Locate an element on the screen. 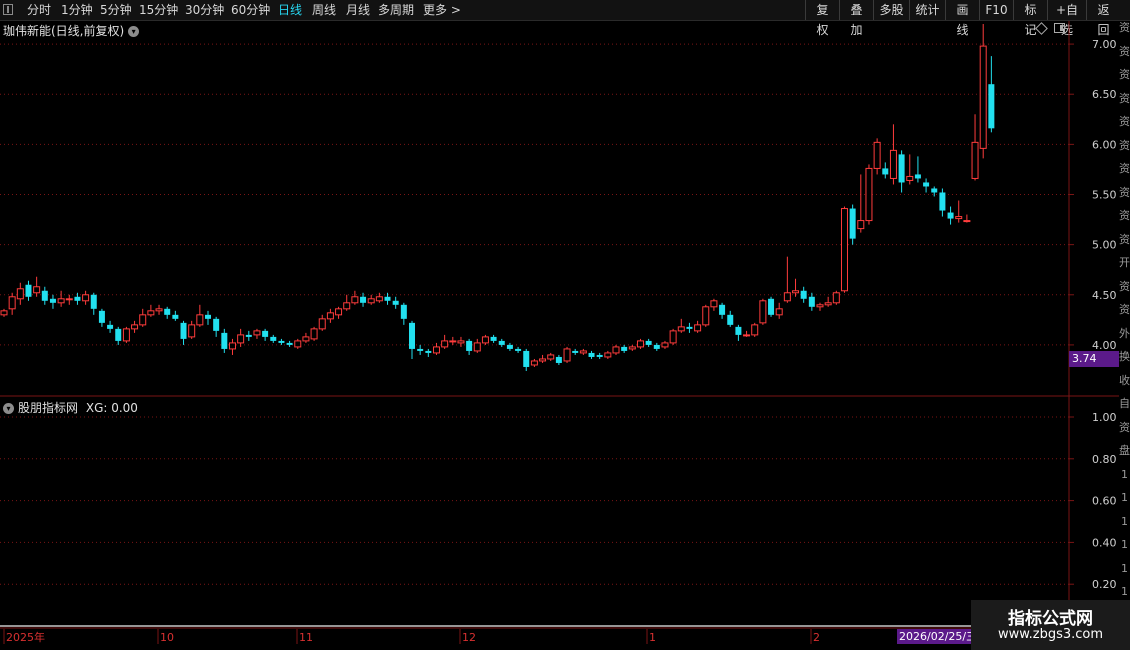 This screenshot has height=650, width=1130. price-tick-label: 6.50 is located at coordinates (1104, 94).